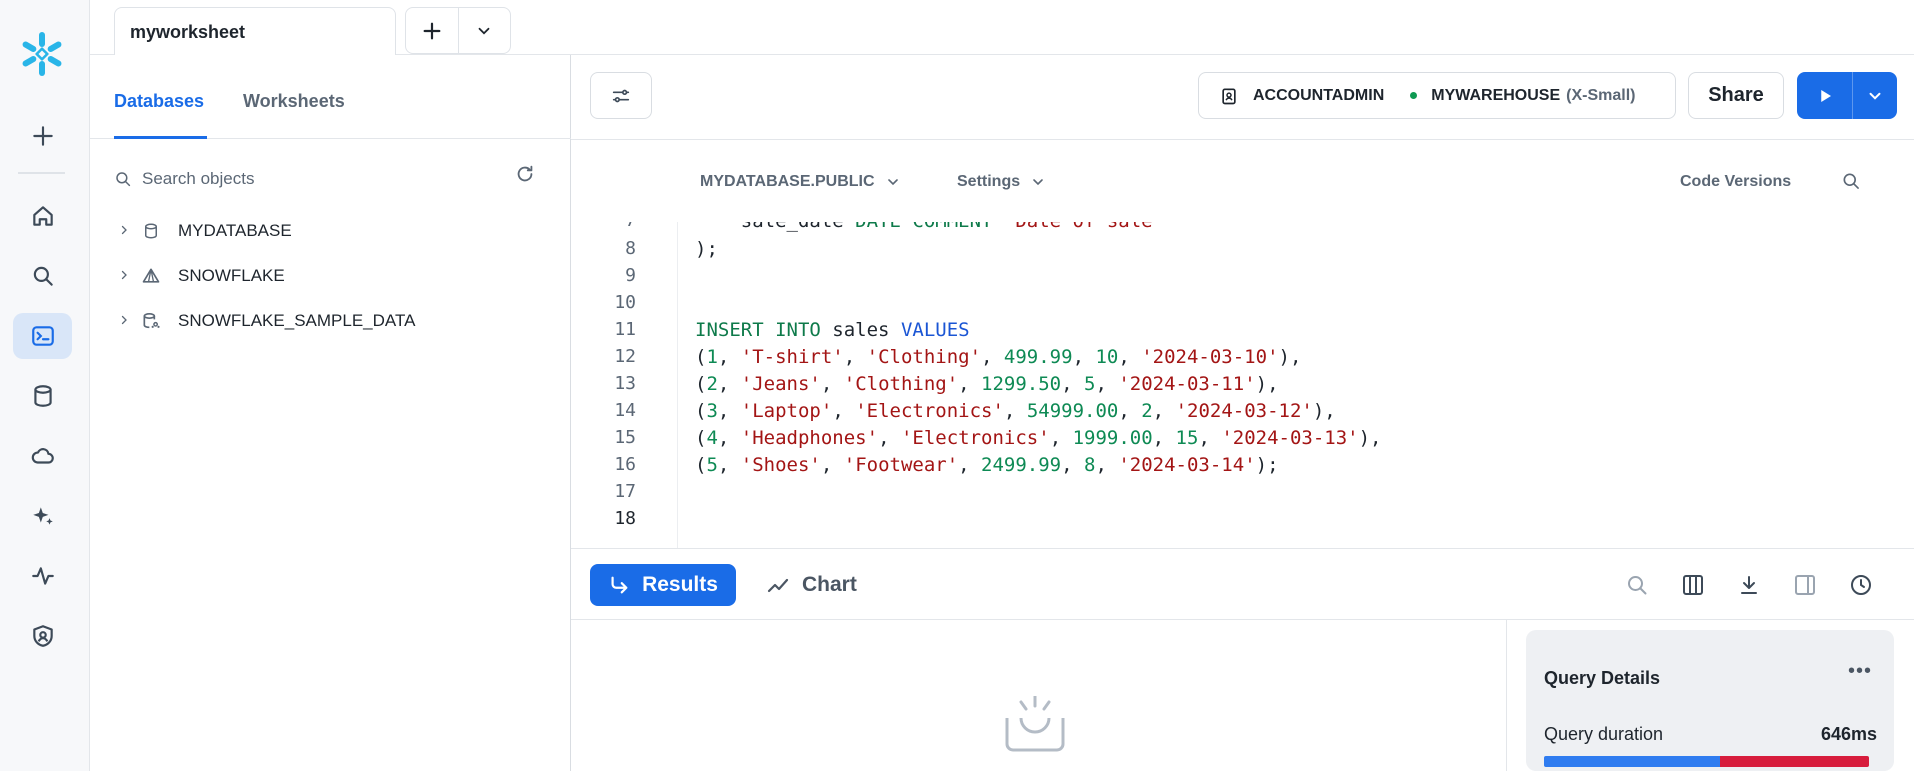 The image size is (1914, 771). I want to click on line-number: 8, so click(630, 248).